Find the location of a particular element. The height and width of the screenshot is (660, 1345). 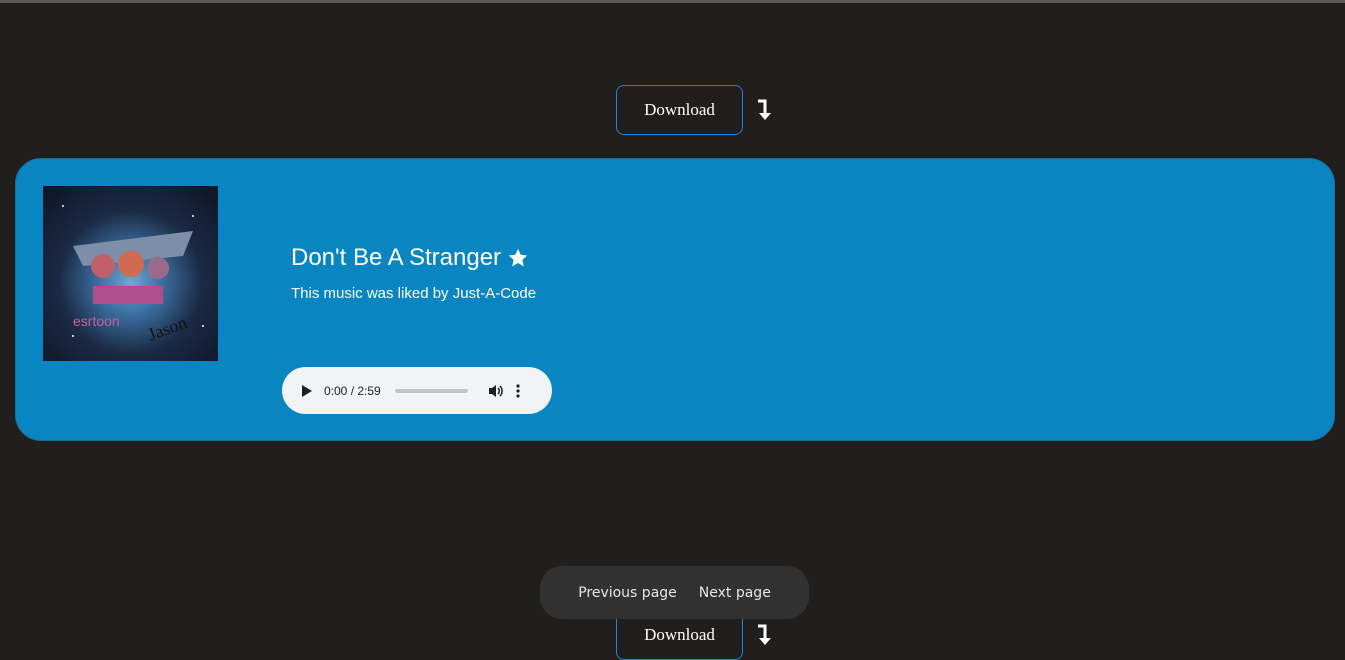

previous-page-button: Previous page is located at coordinates (627, 593).